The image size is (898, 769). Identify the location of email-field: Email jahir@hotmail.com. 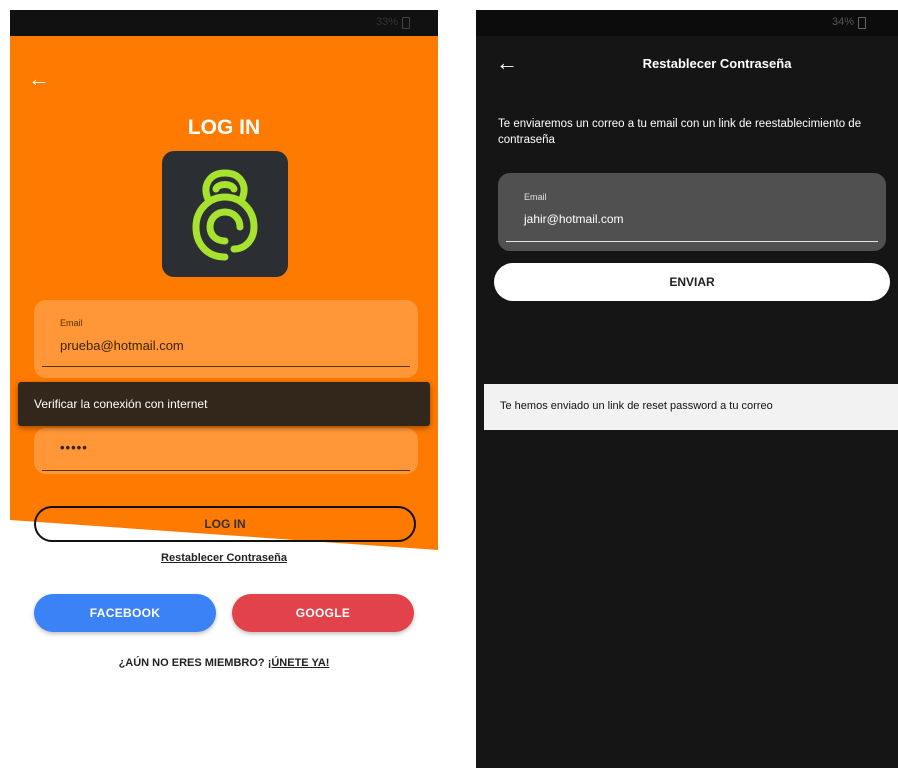
(692, 212).